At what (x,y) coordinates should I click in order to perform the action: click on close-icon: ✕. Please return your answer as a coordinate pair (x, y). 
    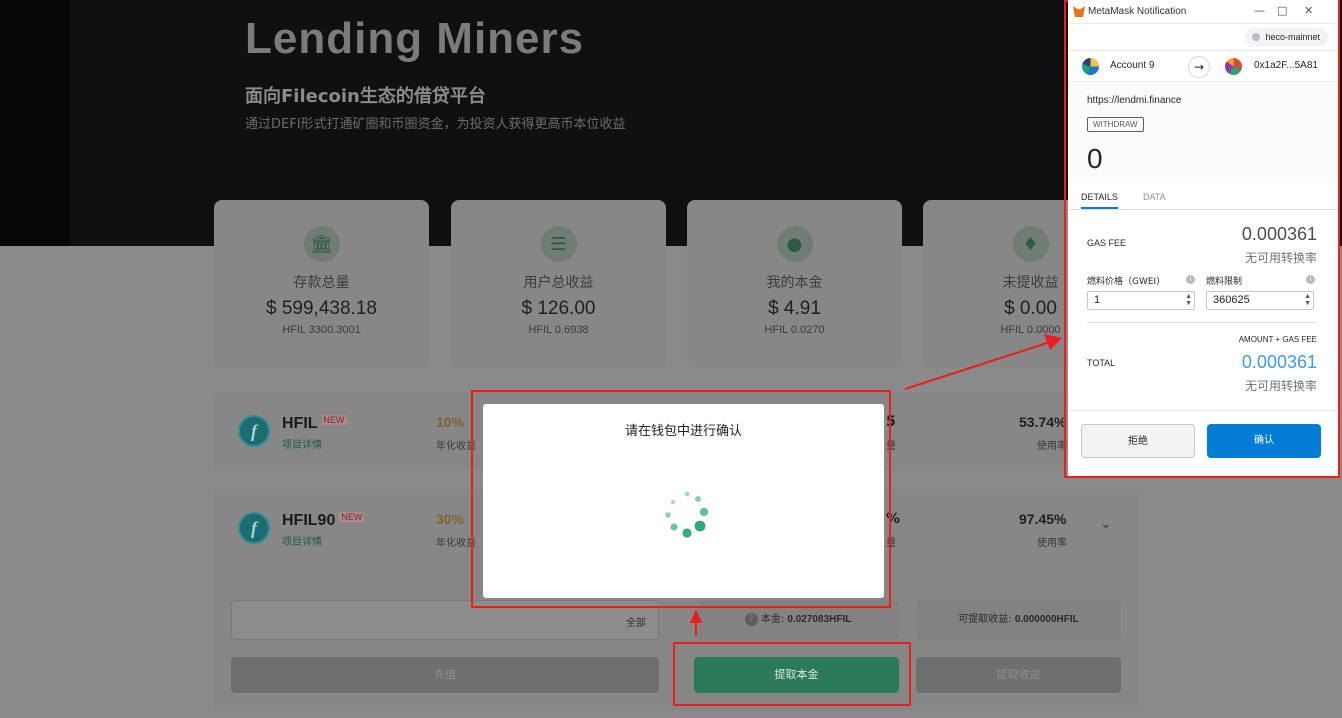
    Looking at the image, I should click on (1308, 10).